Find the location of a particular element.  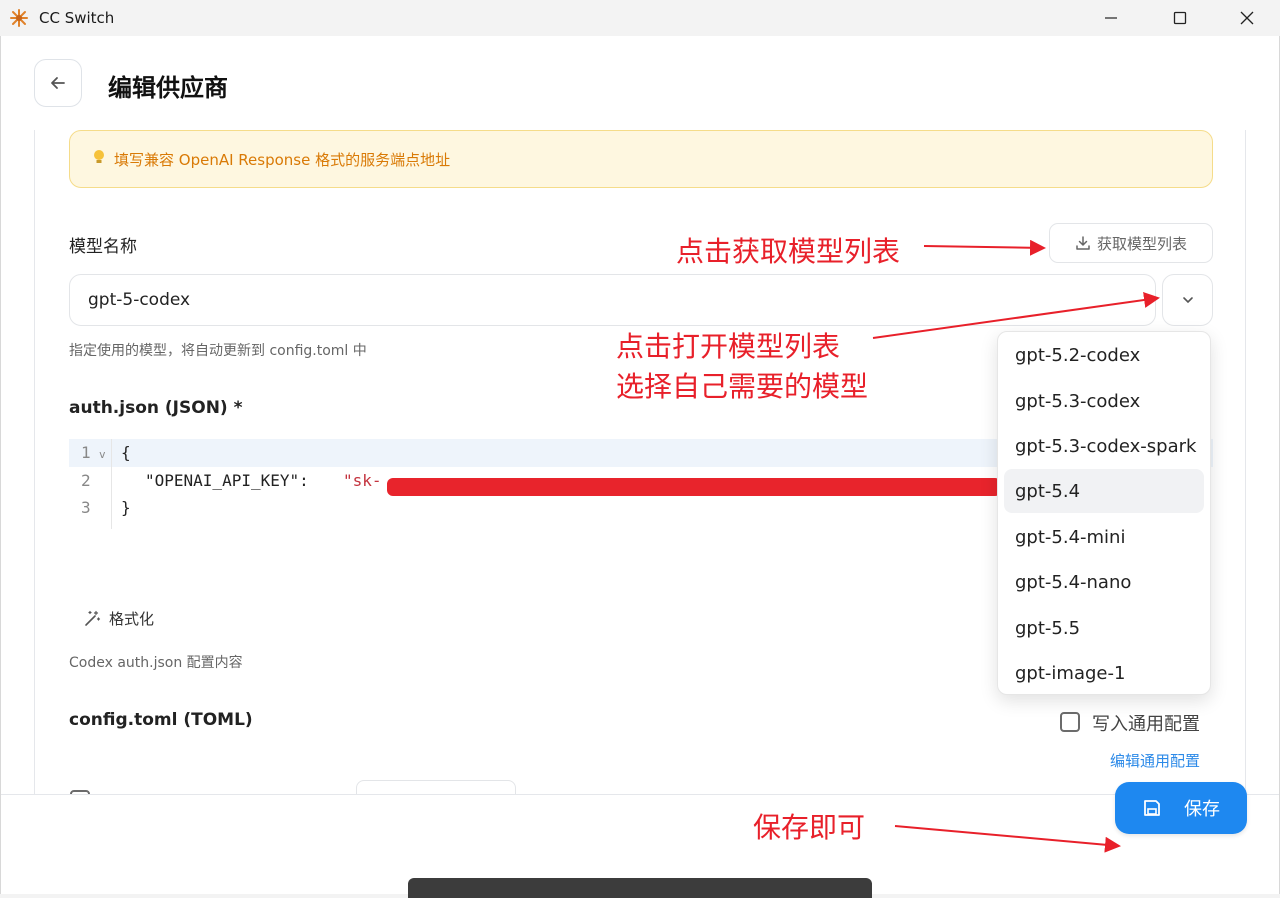

model-option: gpt-5.3-codex-spark is located at coordinates (1104, 446).